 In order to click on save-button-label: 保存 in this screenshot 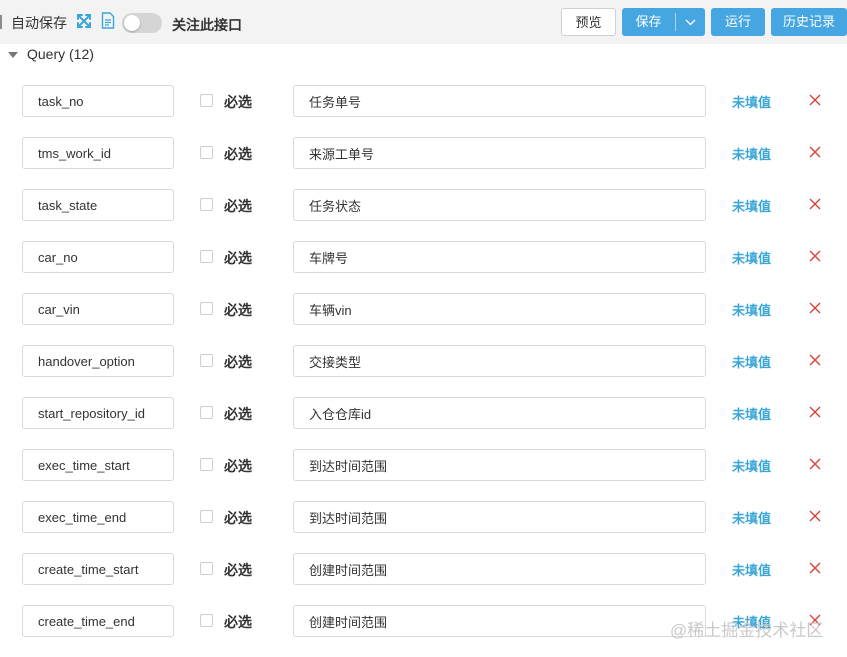, I will do `click(648, 21)`.